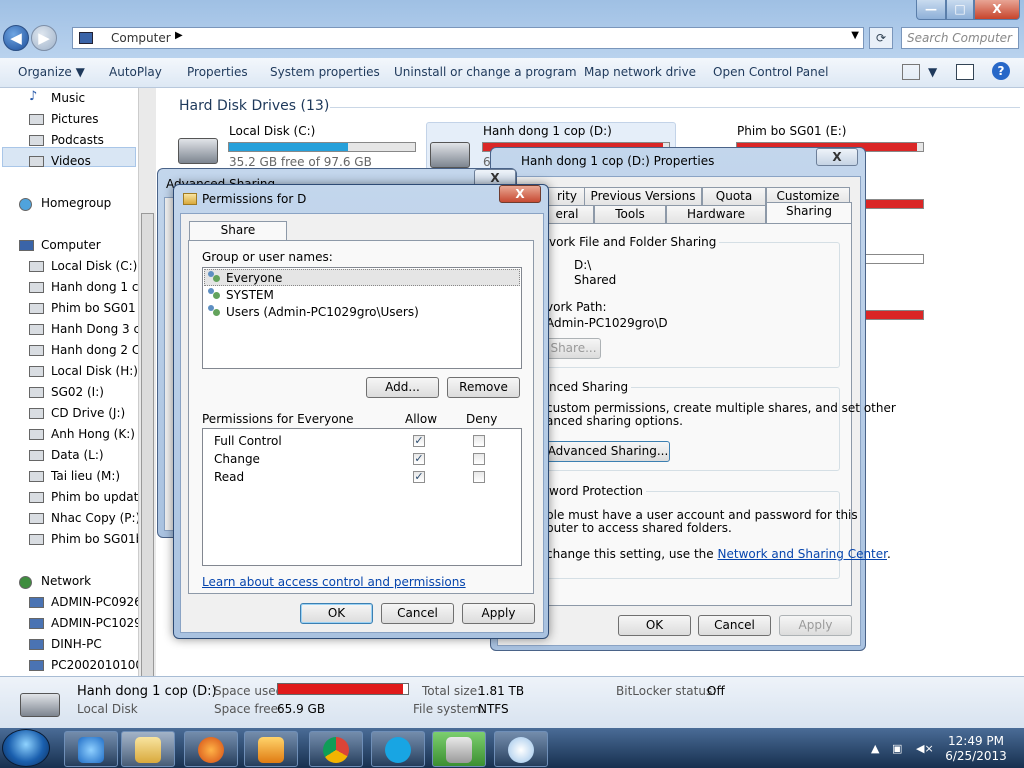 This screenshot has width=1024, height=768. I want to click on taskbar-media, so click(271, 749).